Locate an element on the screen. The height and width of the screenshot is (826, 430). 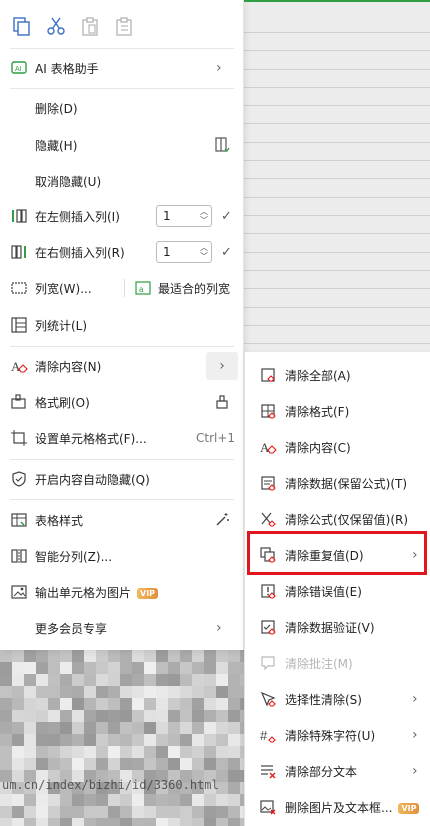
delete-item: 删除(D) is located at coordinates (122, 108).